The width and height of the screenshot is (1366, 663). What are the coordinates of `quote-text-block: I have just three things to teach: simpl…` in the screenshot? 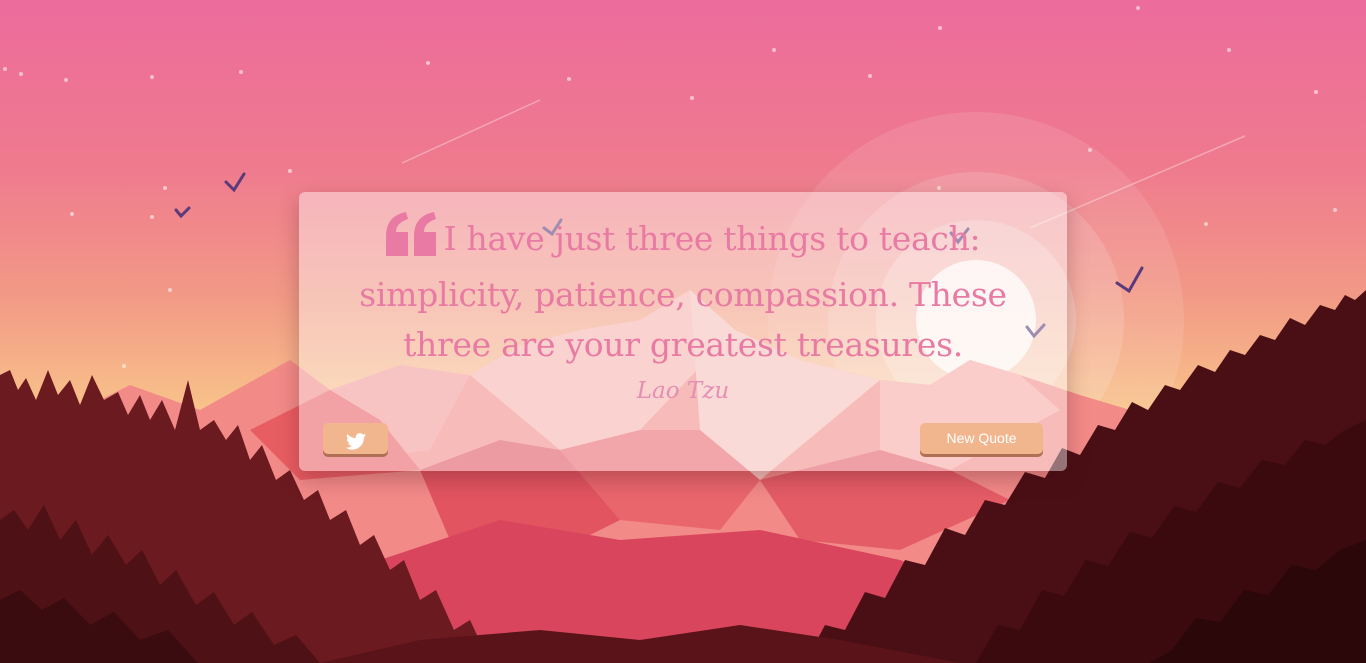 It's located at (683, 291).